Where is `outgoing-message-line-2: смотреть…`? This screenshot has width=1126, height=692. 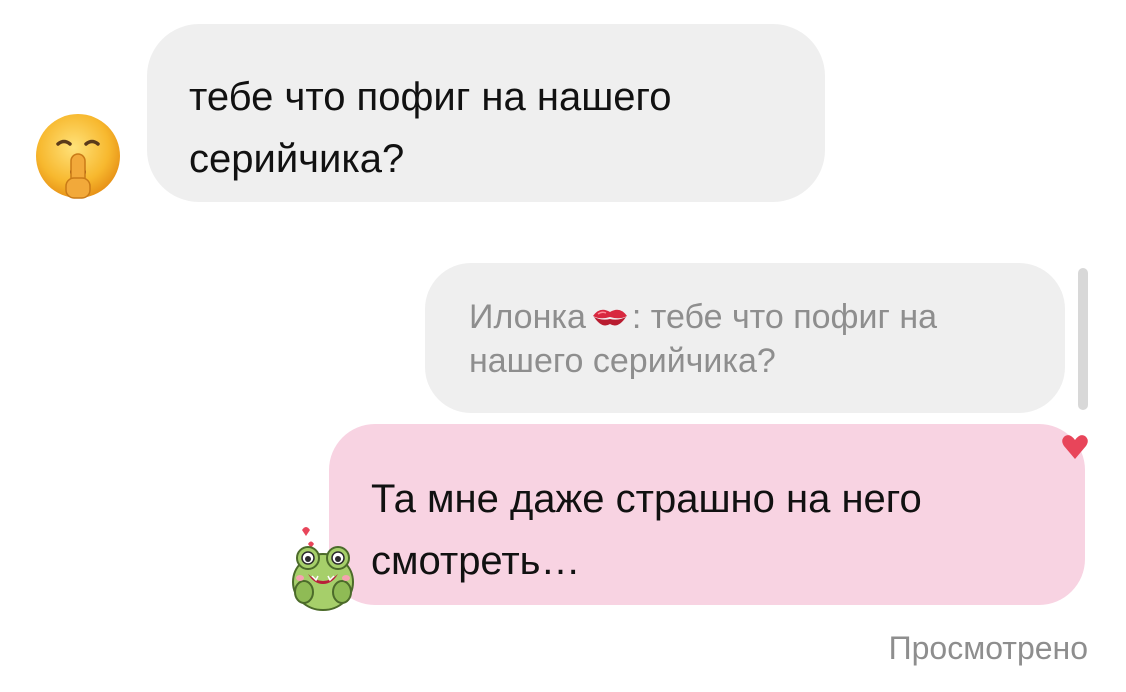 outgoing-message-line-2: смотреть… is located at coordinates (476, 561).